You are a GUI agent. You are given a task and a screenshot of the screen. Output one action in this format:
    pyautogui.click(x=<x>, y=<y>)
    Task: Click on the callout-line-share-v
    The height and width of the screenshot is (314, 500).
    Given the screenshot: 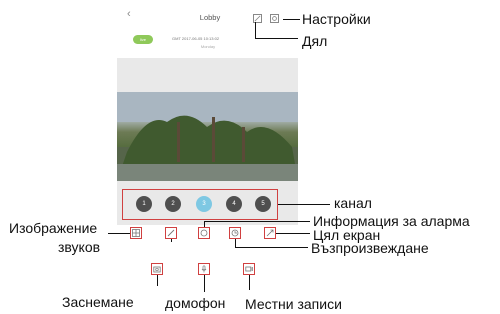 What is the action you would take?
    pyautogui.click(x=255, y=30)
    